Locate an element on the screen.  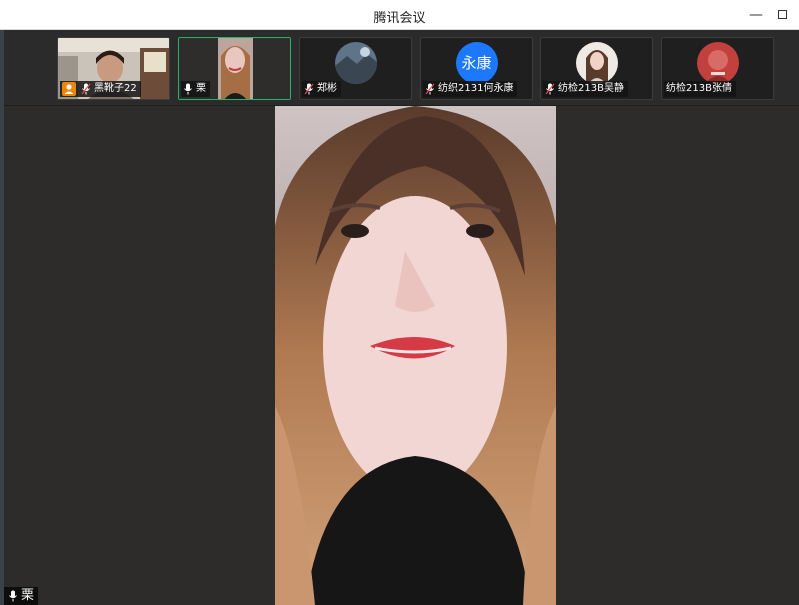
maximize-button is located at coordinates (782, 15).